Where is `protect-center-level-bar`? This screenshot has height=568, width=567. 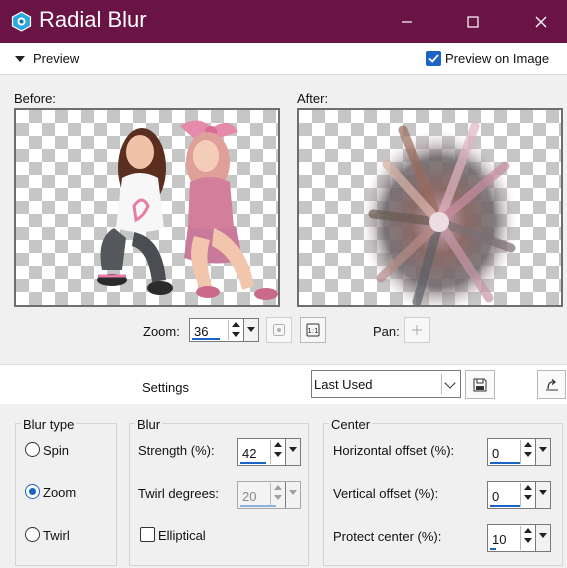
protect-center-level-bar is located at coordinates (493, 549).